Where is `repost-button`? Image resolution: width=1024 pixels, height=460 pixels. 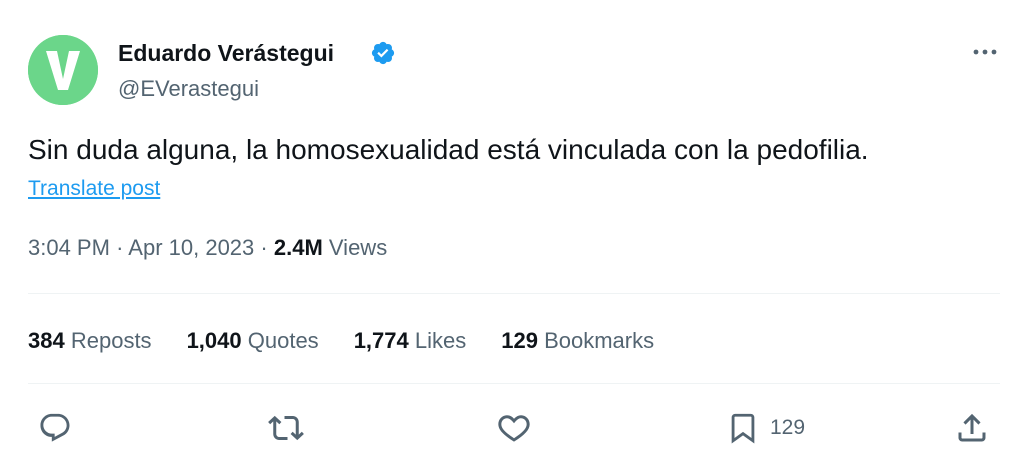
repost-button is located at coordinates (286, 428).